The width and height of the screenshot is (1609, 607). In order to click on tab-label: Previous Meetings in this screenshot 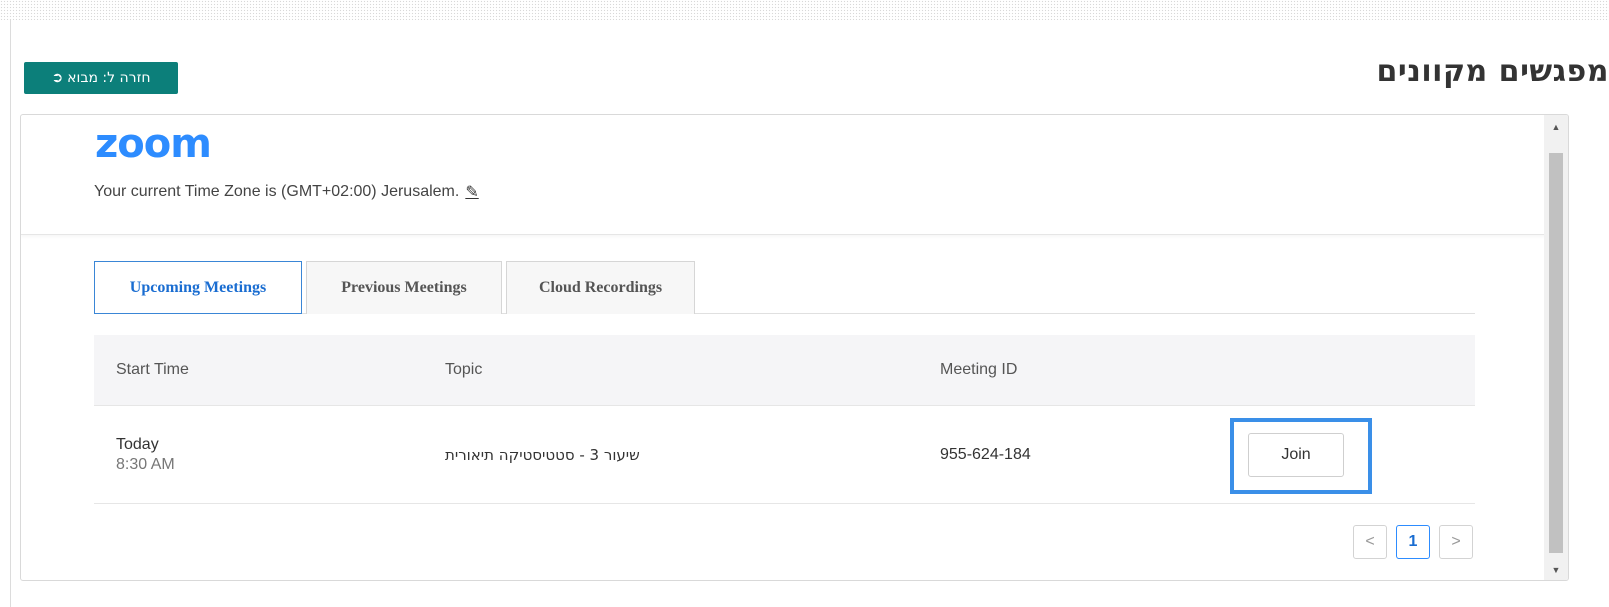, I will do `click(404, 287)`.